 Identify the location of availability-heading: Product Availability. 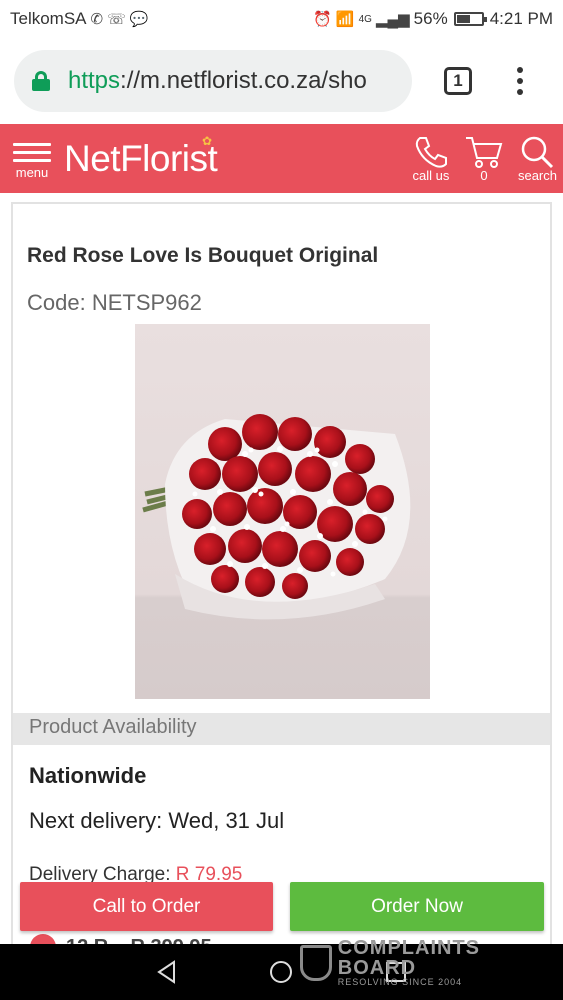
(281, 729).